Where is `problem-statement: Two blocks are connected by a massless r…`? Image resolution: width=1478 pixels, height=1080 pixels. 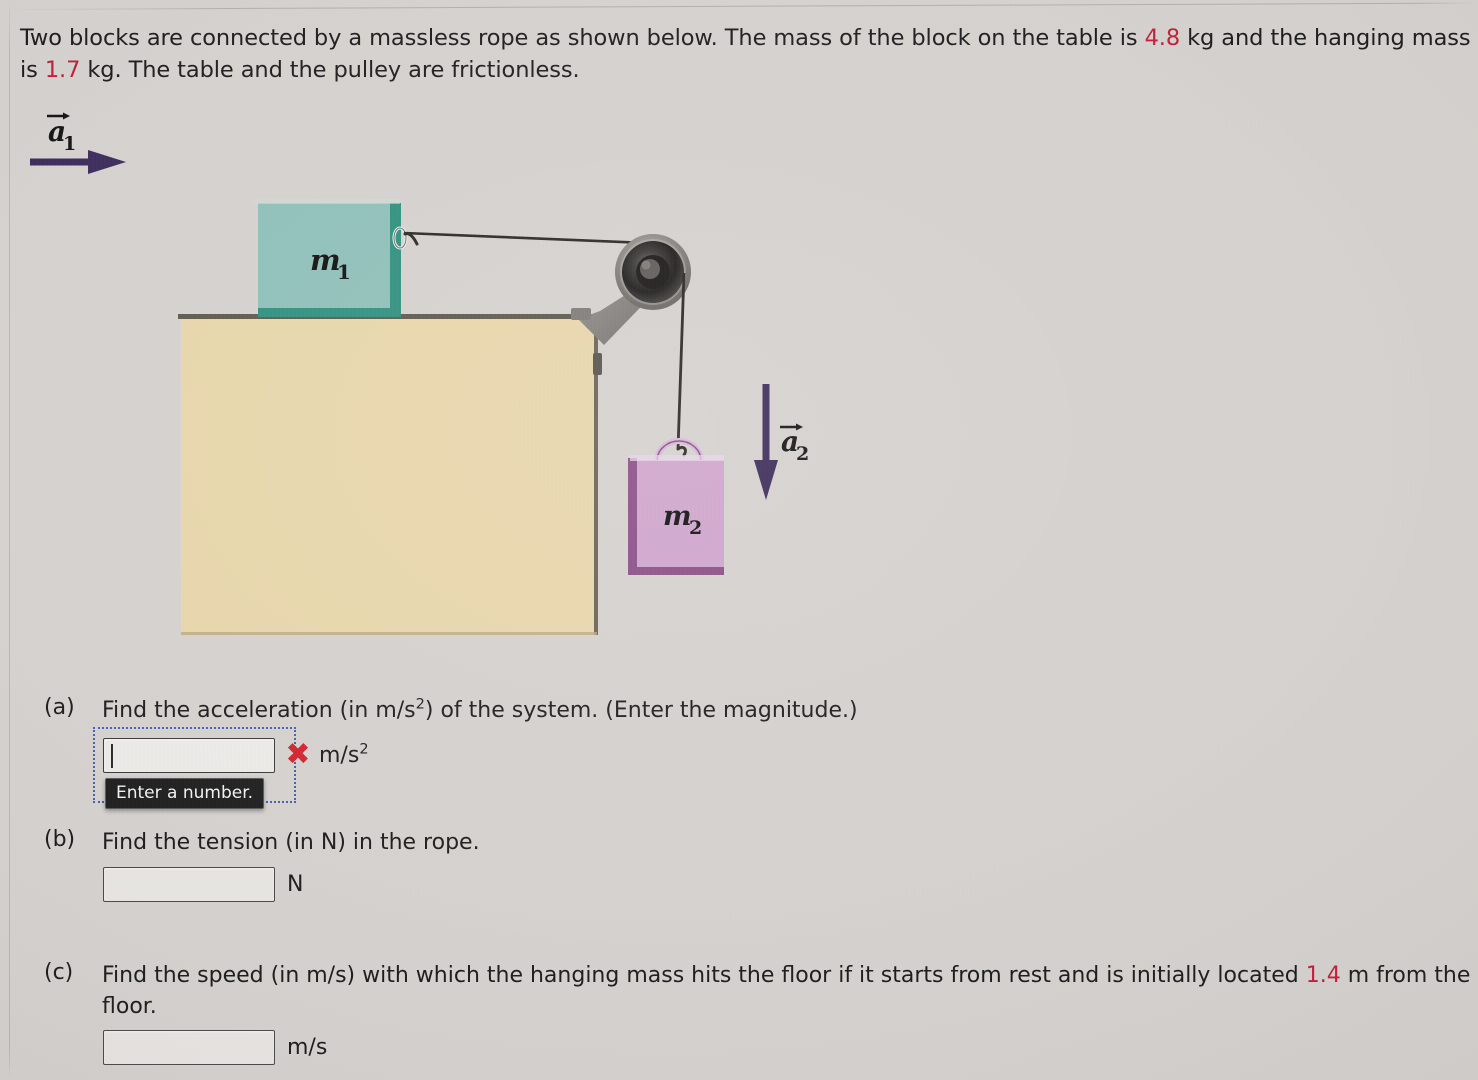
problem-statement: Two blocks are connected by a massless r… is located at coordinates (746, 54).